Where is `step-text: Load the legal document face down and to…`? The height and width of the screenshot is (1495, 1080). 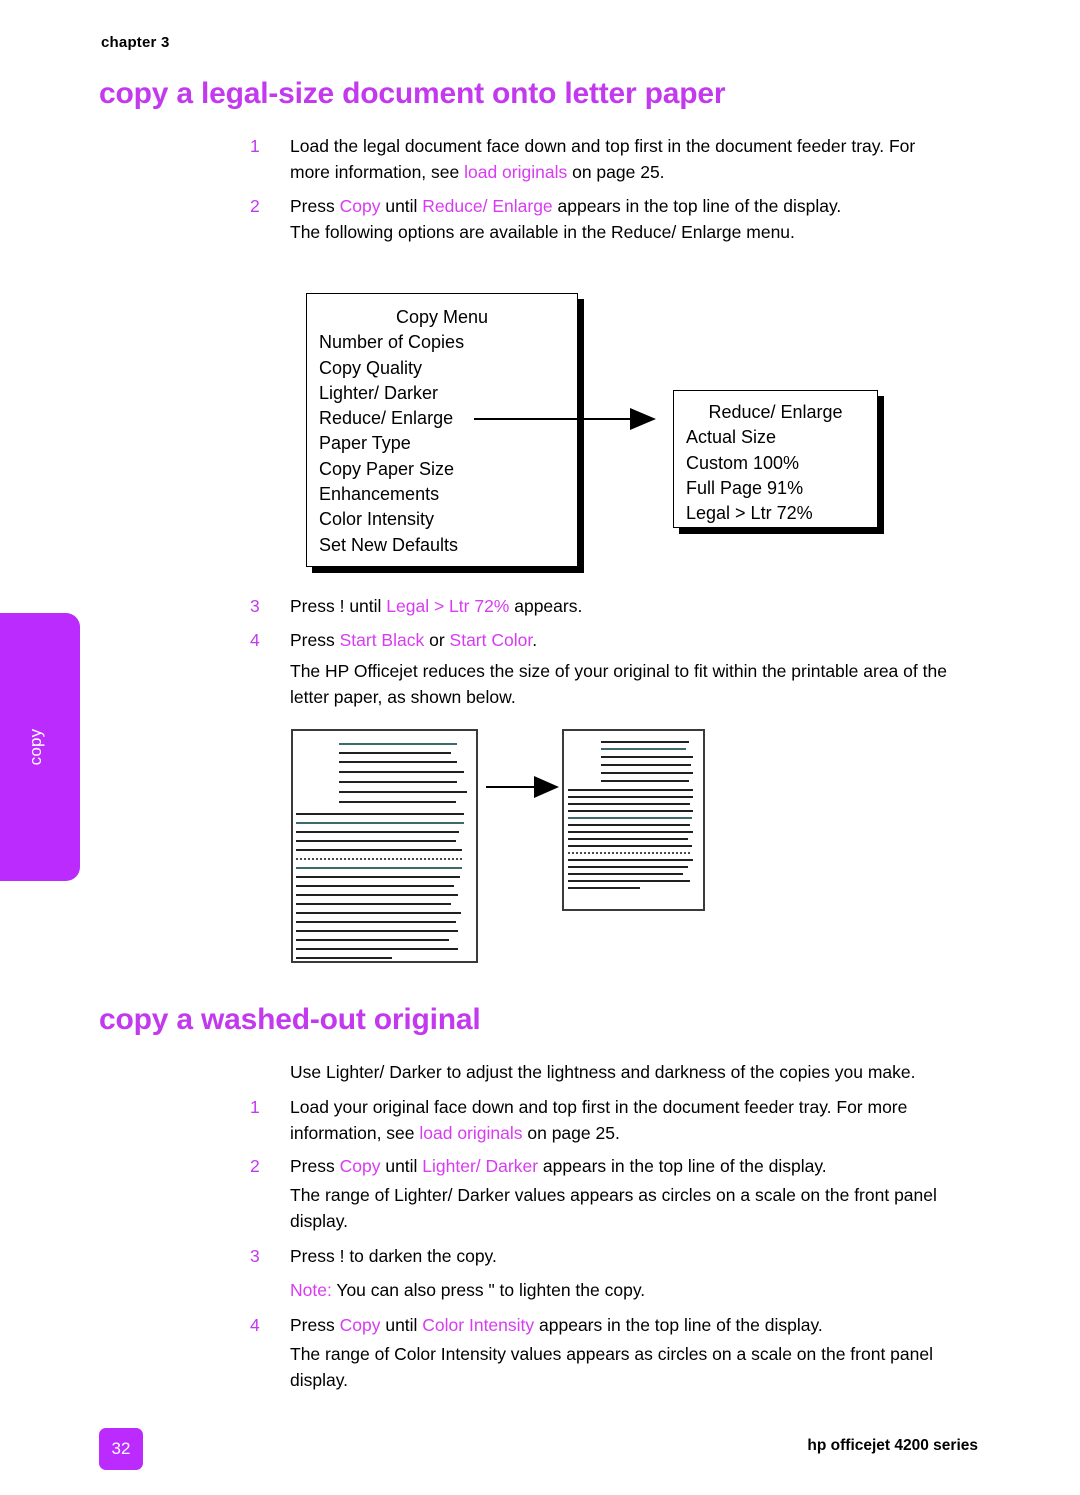 step-text: Load the legal document face down and to… is located at coordinates (624, 159).